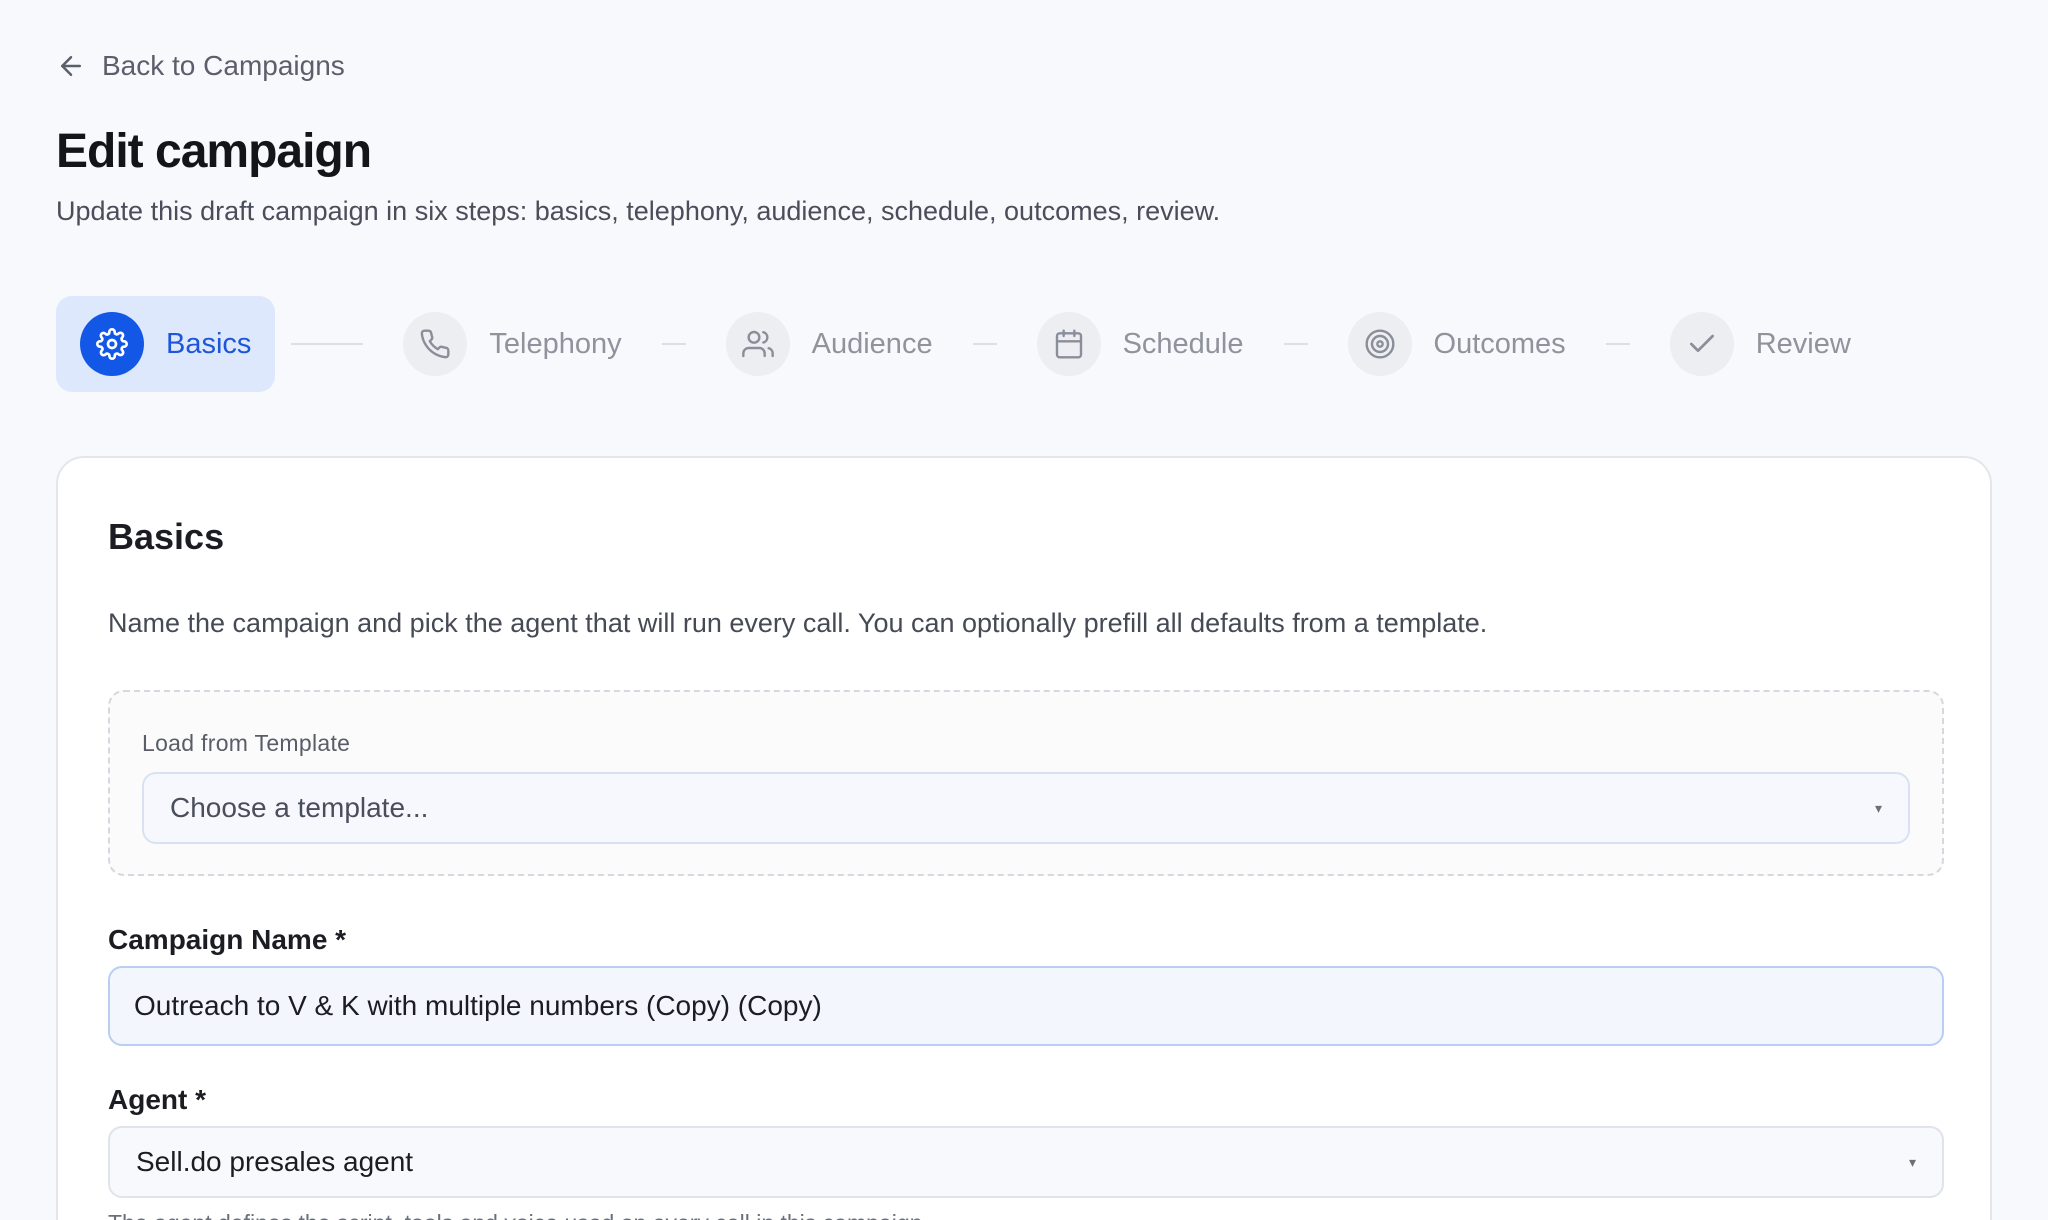  I want to click on campaign-name-input, so click(1026, 1006).